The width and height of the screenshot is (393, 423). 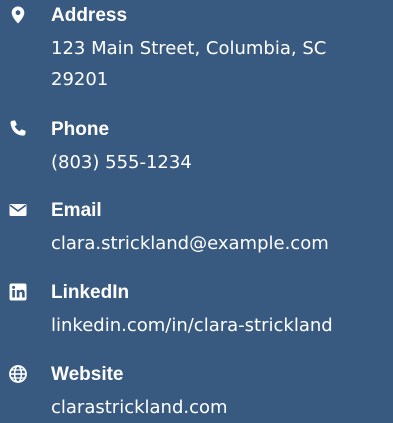 I want to click on globe-icon, so click(x=18, y=374).